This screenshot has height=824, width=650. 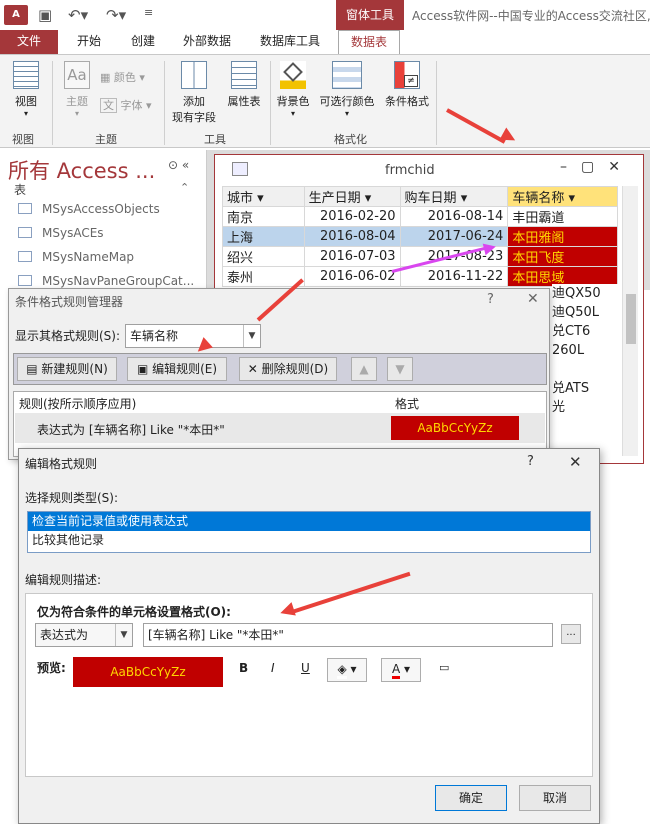 What do you see at coordinates (69, 302) in the screenshot?
I see `dialog-title: 条件格式规则管理器` at bounding box center [69, 302].